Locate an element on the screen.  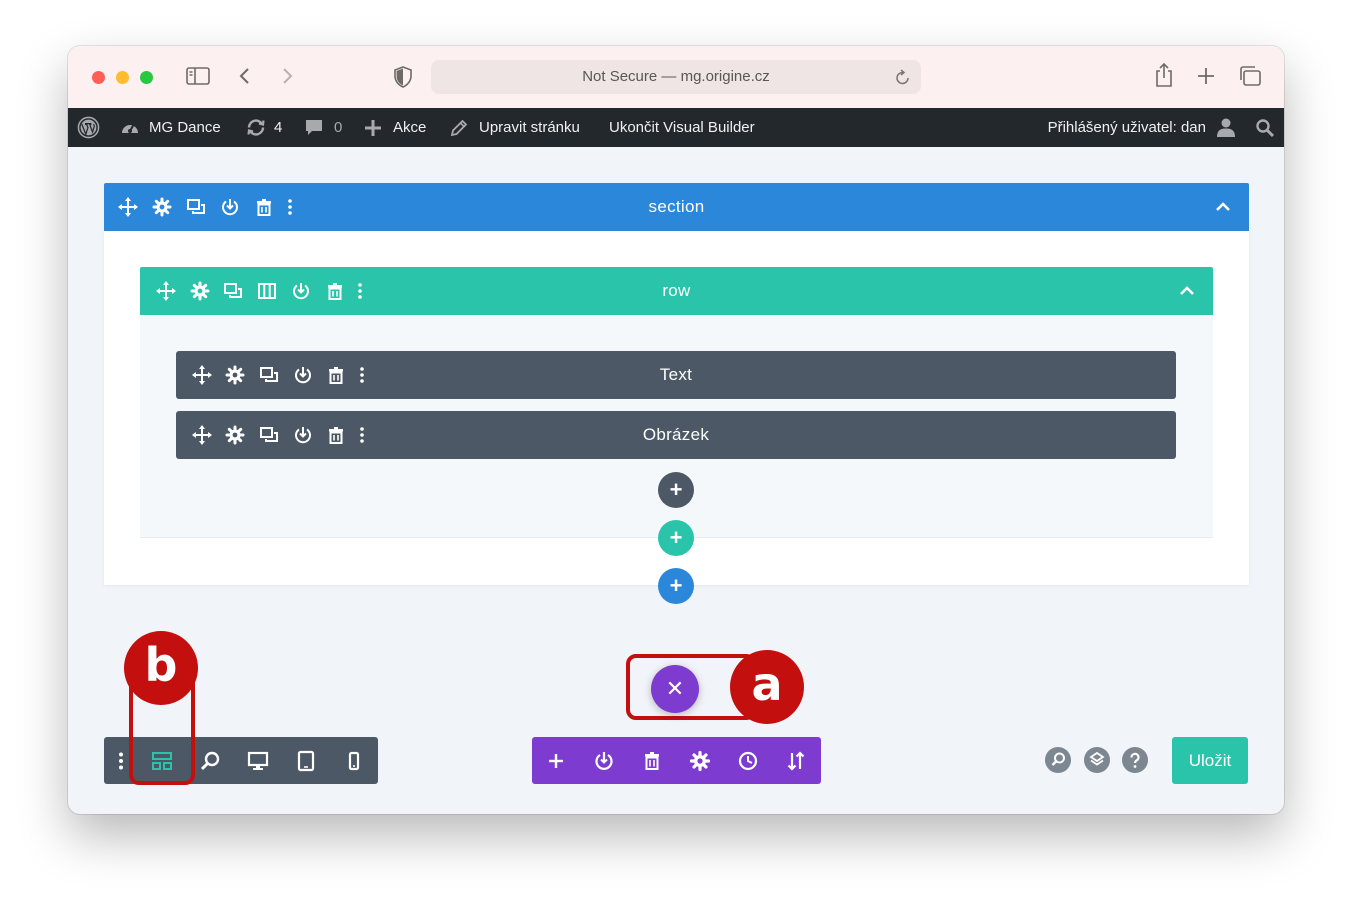
section-label: section is located at coordinates (676, 206).